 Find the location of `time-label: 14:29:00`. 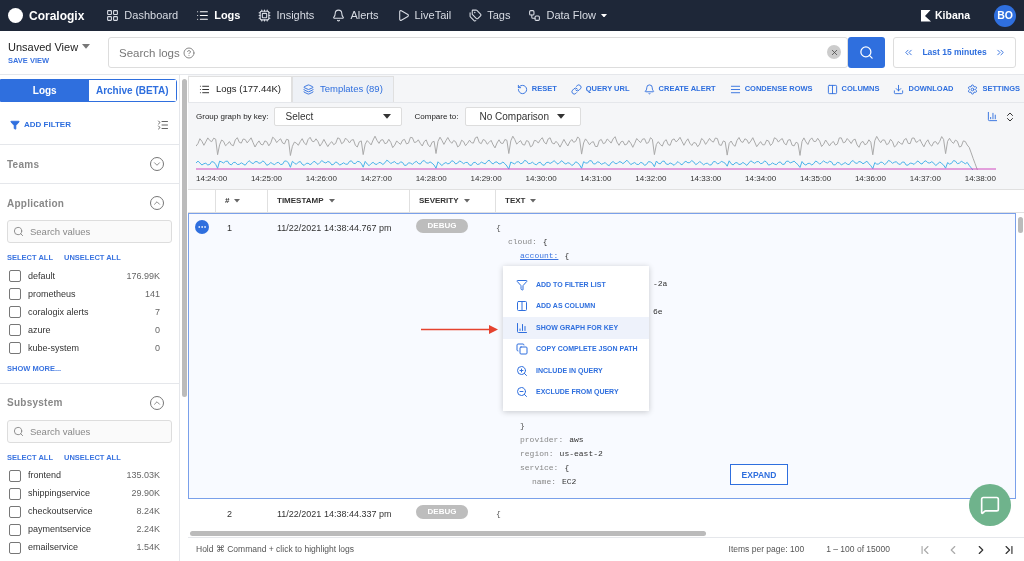

time-label: 14:29:00 is located at coordinates (486, 179).